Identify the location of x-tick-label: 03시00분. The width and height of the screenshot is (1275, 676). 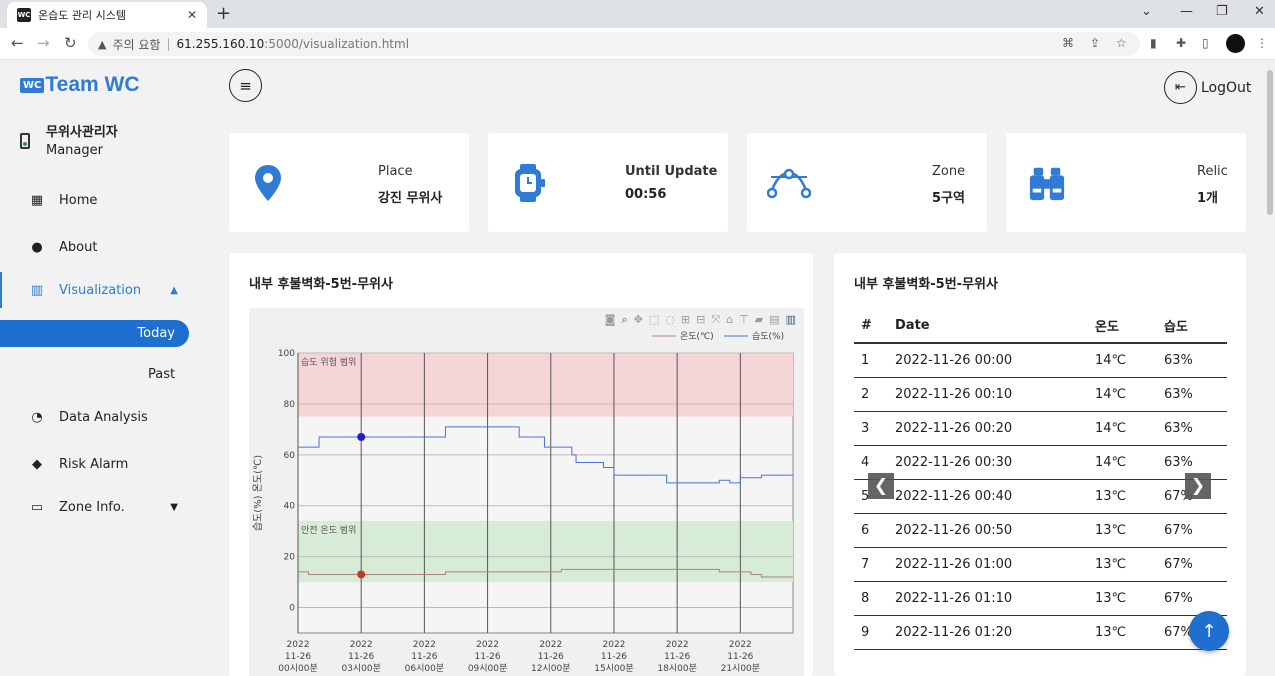
(360, 668).